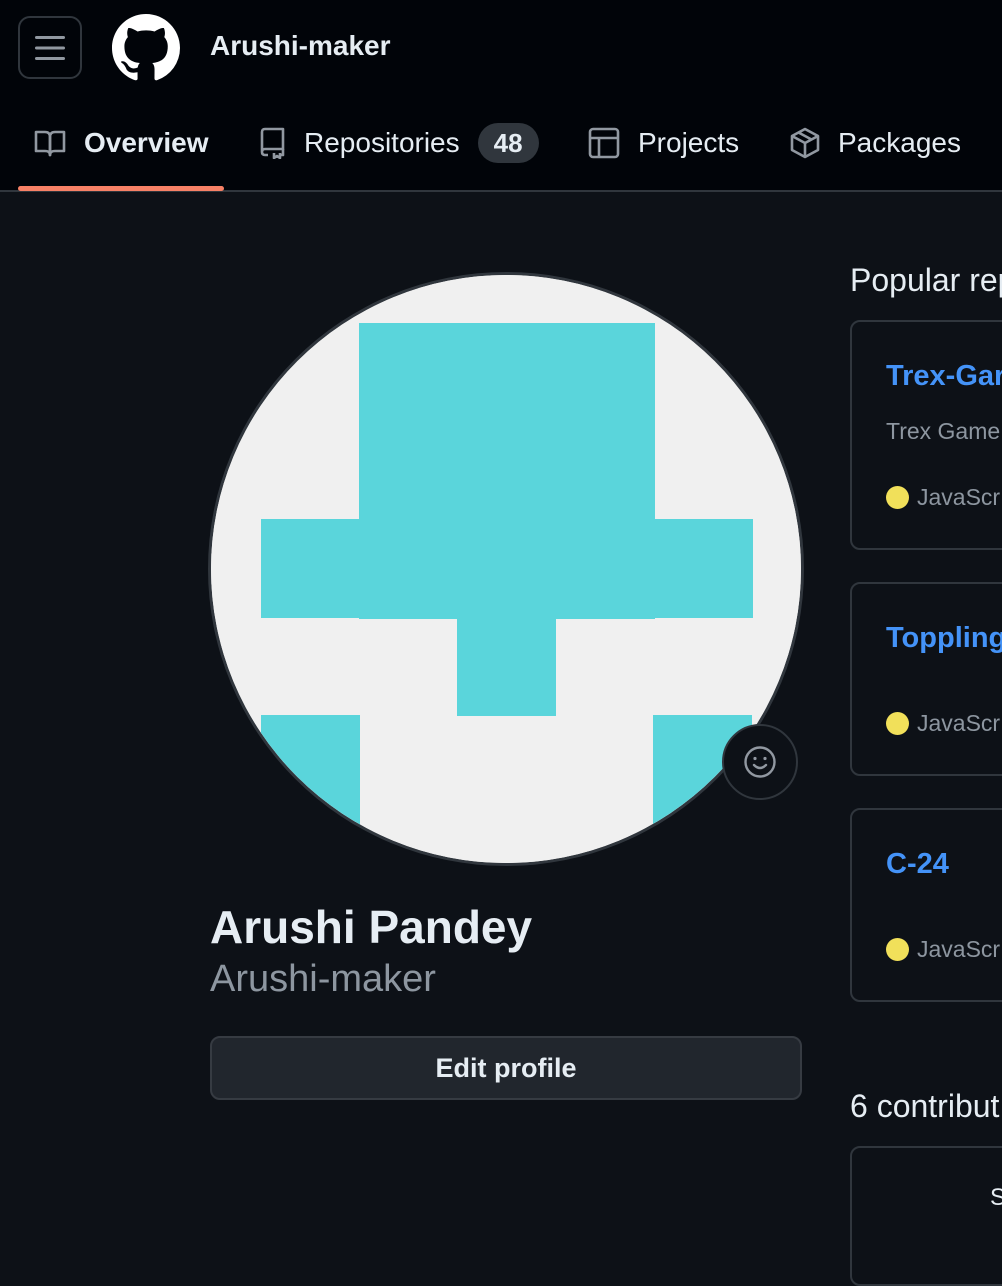 This screenshot has height=1286, width=1002. What do you see at coordinates (382, 142) in the screenshot?
I see `tab-repositories-label: Repositories` at bounding box center [382, 142].